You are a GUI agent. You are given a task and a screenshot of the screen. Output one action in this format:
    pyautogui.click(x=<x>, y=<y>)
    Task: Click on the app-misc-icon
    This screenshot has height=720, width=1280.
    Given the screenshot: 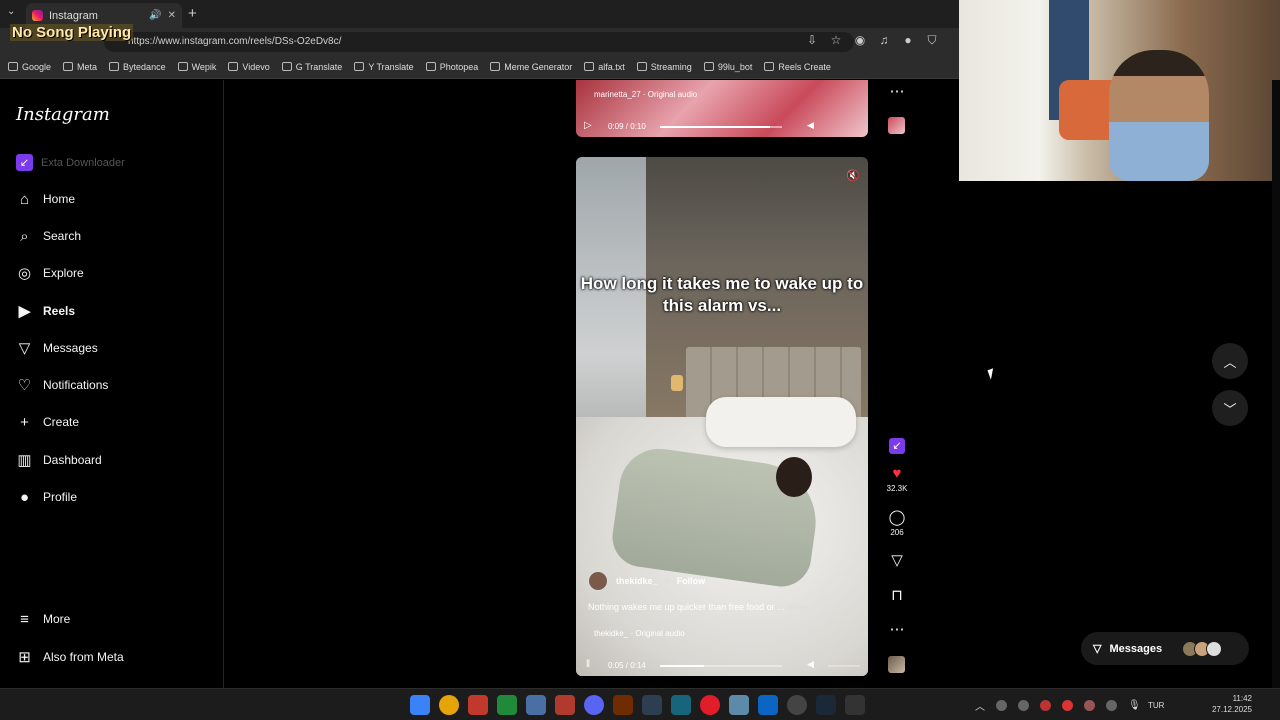 What is the action you would take?
    pyautogui.click(x=855, y=705)
    